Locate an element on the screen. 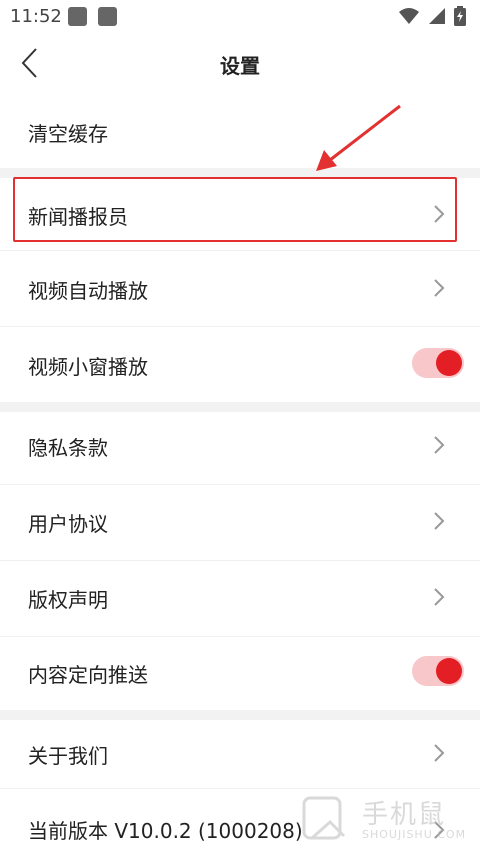  list-item-about-us: 关于我们 is located at coordinates (240, 754).